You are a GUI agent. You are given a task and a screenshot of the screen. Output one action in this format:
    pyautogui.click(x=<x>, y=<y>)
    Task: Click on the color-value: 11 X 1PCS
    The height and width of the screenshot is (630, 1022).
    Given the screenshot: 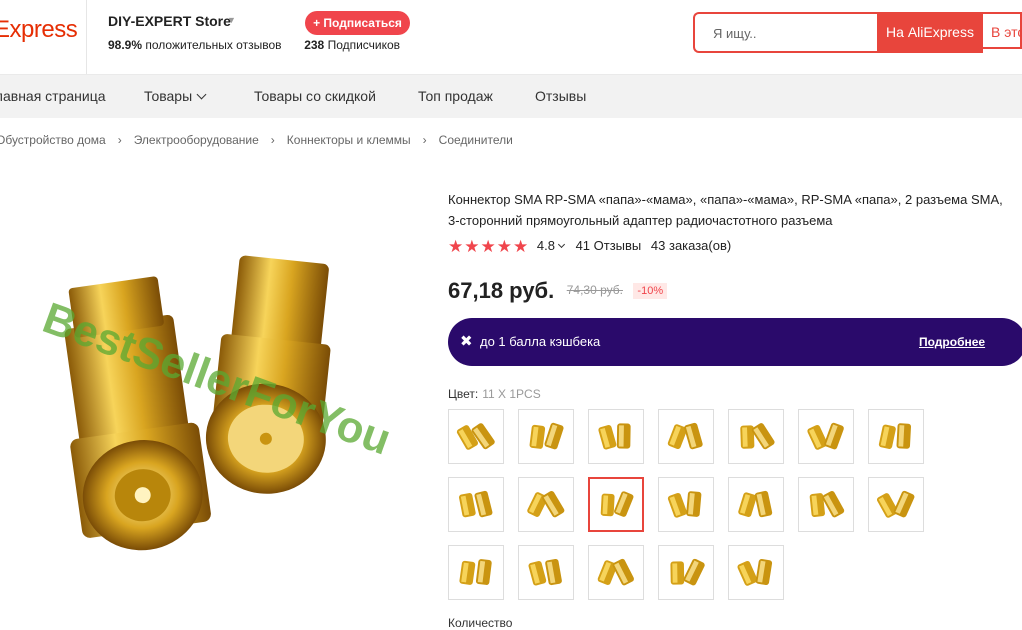 What is the action you would take?
    pyautogui.click(x=511, y=394)
    